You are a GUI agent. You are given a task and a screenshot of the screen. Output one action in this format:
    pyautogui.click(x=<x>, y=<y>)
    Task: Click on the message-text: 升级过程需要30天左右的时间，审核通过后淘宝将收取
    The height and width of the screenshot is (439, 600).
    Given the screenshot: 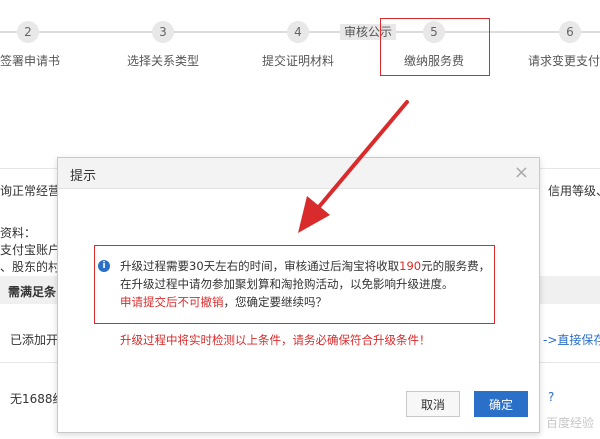 What is the action you would take?
    pyautogui.click(x=260, y=266)
    